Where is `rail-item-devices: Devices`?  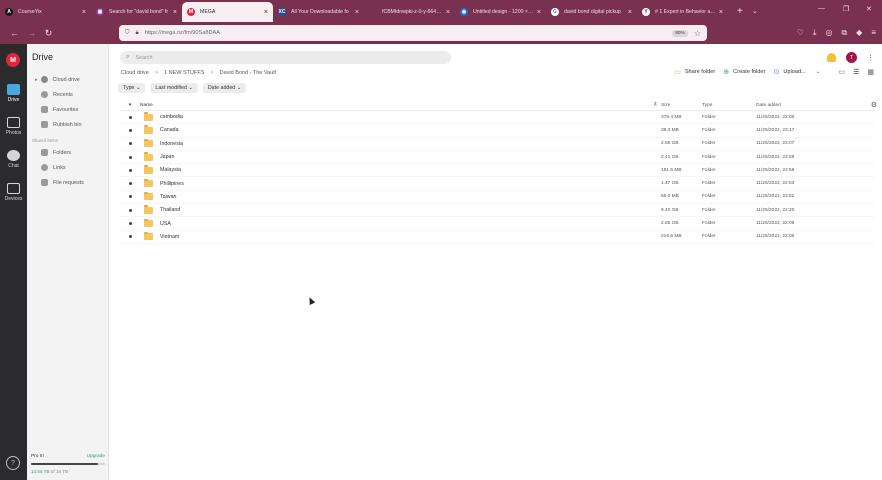 rail-item-devices: Devices is located at coordinates (13, 192).